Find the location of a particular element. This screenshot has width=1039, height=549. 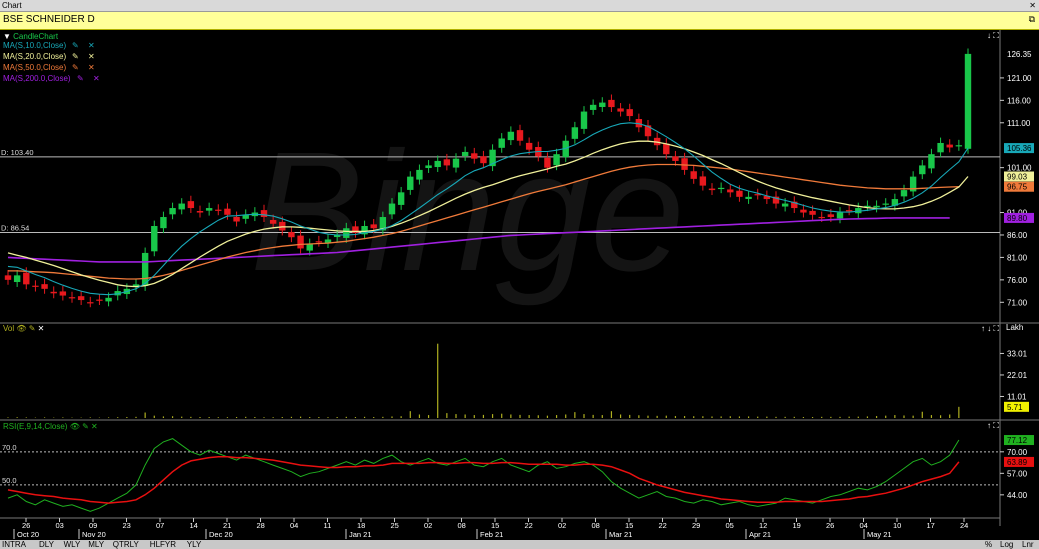

symbol-name: BSE SCHNEIDER D is located at coordinates (49, 19).